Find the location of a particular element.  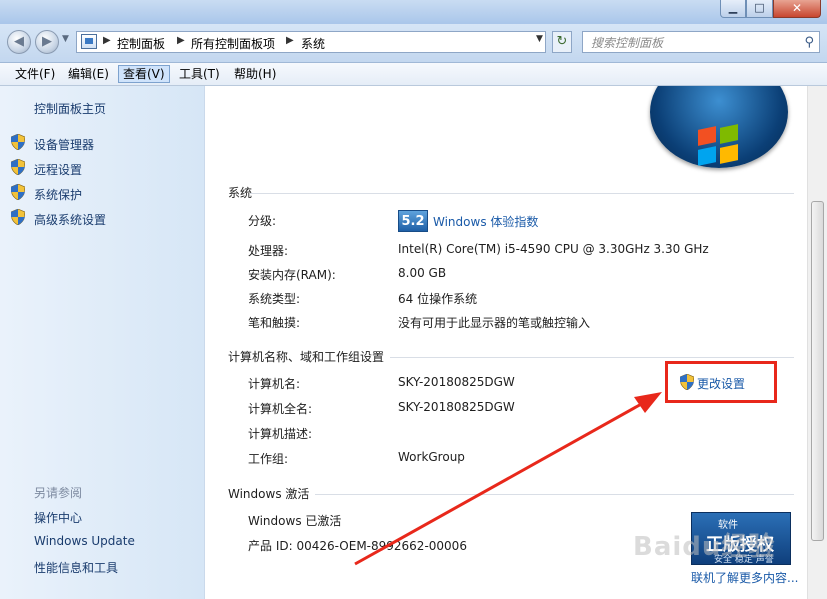

workgroup-label: 工作组: is located at coordinates (268, 459).